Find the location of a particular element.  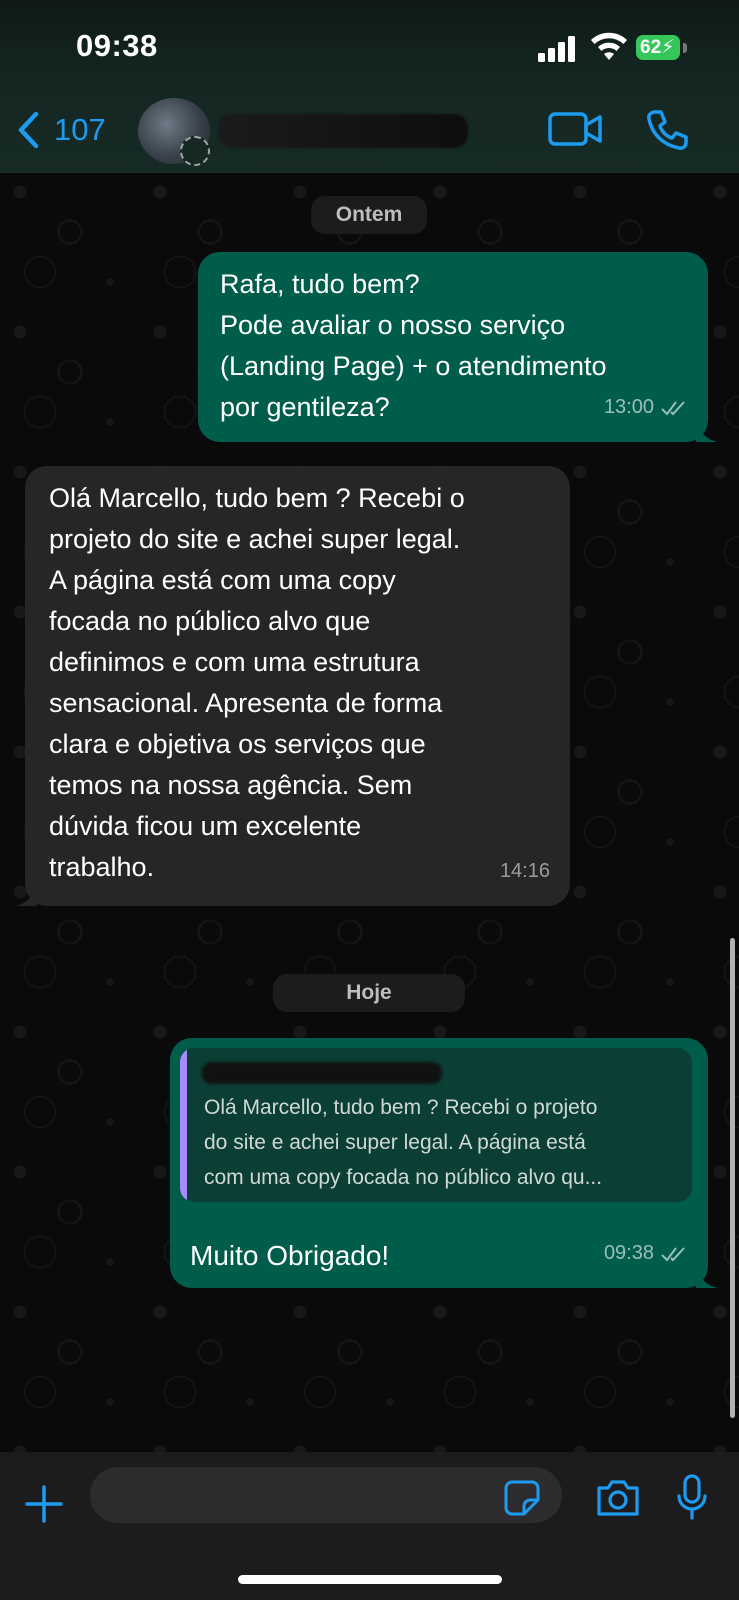

date-separator: Hoje is located at coordinates (369, 993).